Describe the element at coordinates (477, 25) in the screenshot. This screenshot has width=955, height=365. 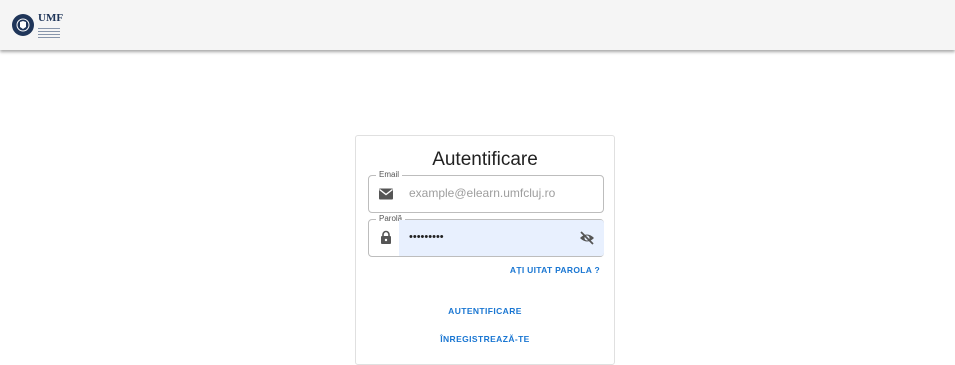
I see `top-app-bar: UMF` at that location.